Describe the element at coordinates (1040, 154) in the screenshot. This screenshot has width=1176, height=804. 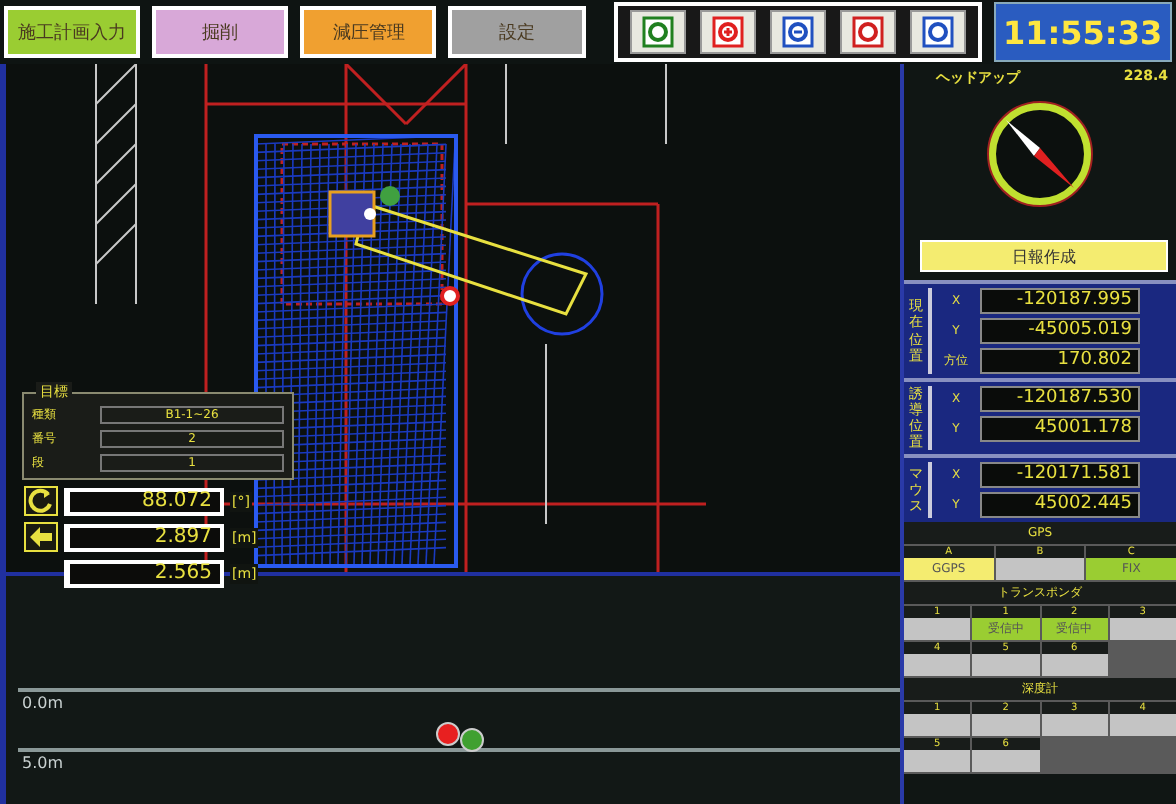
I see `compass-icon` at that location.